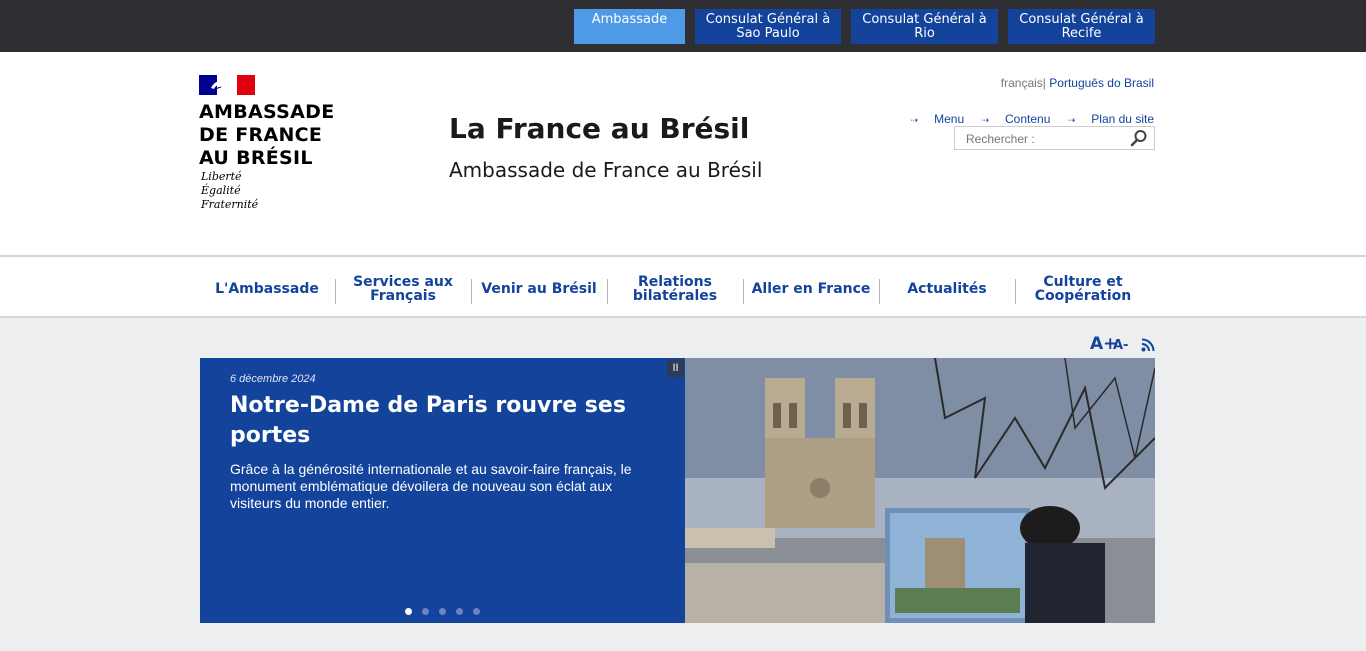 This screenshot has width=1366, height=651. Describe the element at coordinates (1101, 83) in the screenshot. I see `language-link-portuguese: Português do Brasil` at that location.